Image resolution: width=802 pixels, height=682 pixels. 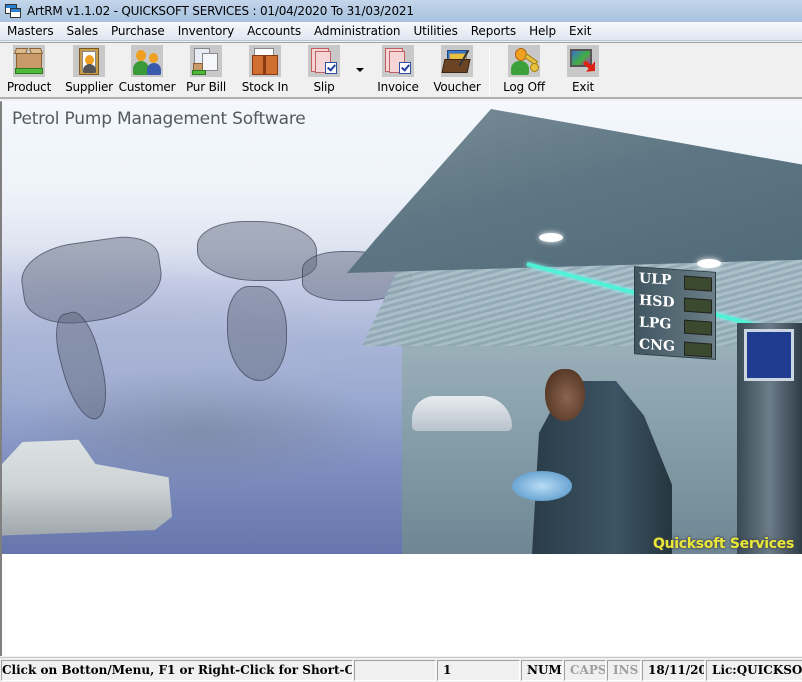 What do you see at coordinates (205, 31) in the screenshot?
I see `menu-inventory: Inventory` at bounding box center [205, 31].